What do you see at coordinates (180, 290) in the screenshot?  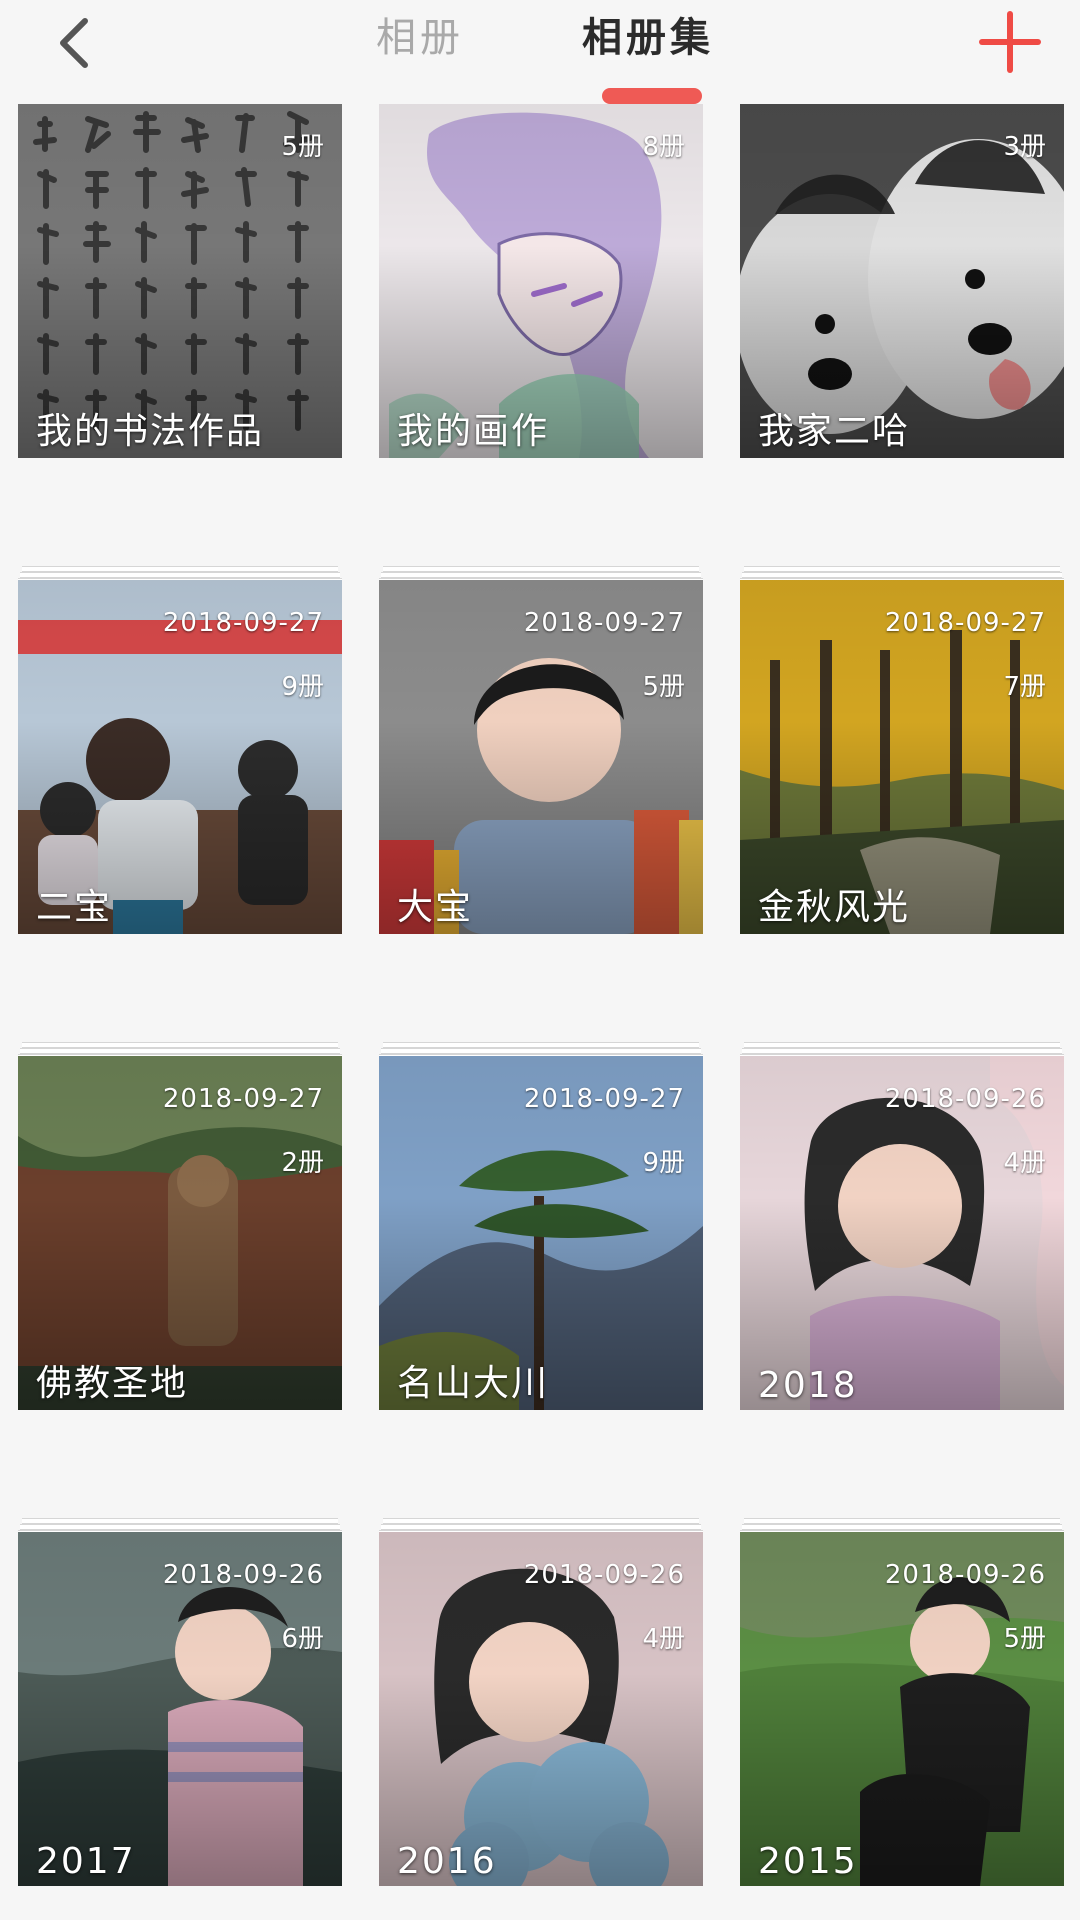 I see `album-card: 5册 我的书法作品` at bounding box center [180, 290].